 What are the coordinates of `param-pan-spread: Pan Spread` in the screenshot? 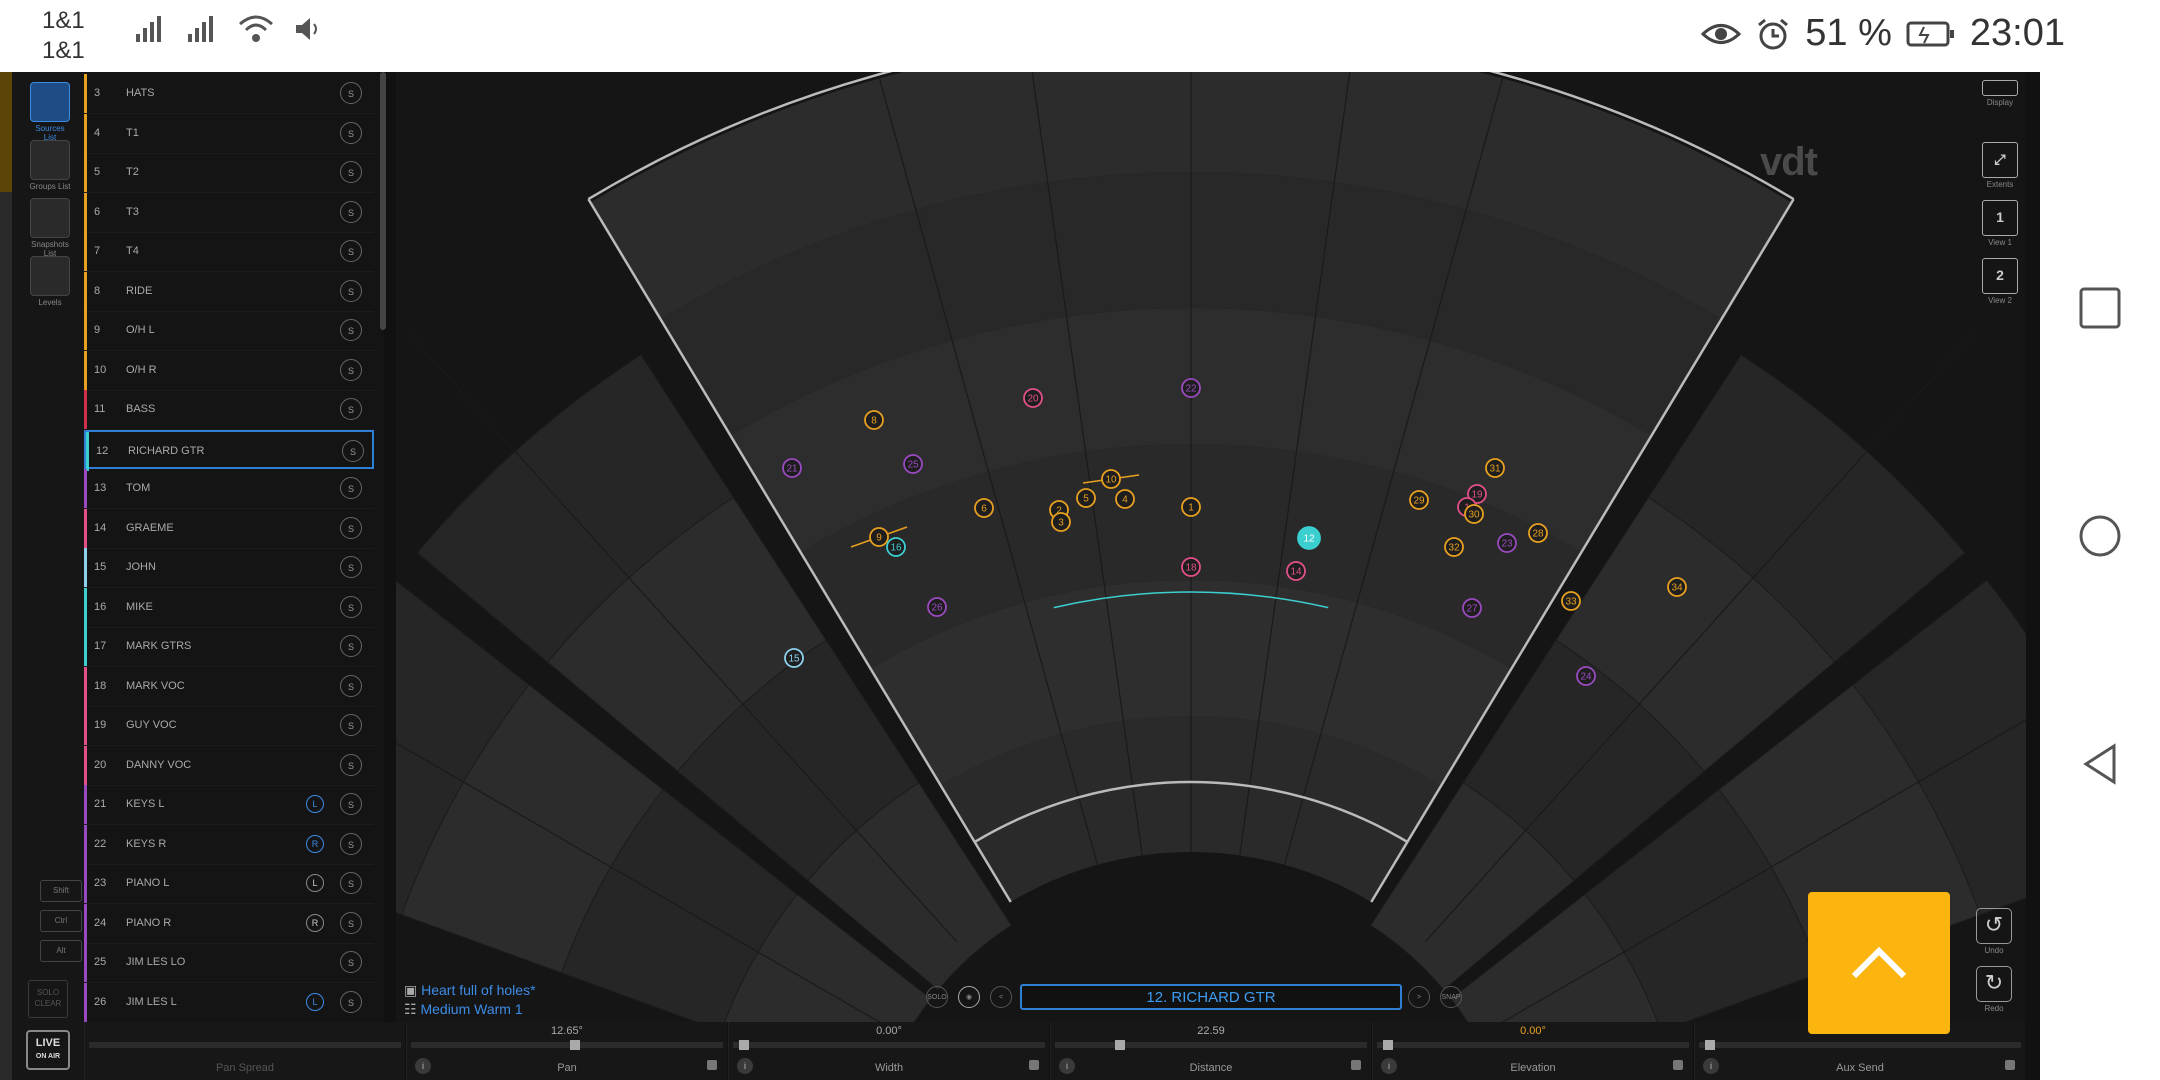 It's located at (244, 1051).